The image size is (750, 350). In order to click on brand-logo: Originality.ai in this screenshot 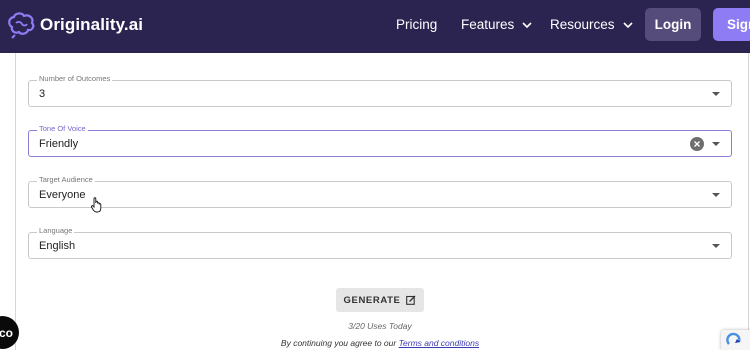, I will do `click(74, 25)`.